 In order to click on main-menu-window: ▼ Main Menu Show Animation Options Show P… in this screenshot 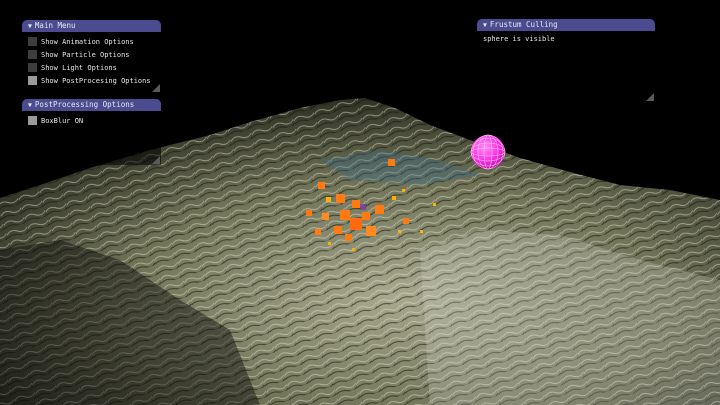, I will do `click(91, 56)`.